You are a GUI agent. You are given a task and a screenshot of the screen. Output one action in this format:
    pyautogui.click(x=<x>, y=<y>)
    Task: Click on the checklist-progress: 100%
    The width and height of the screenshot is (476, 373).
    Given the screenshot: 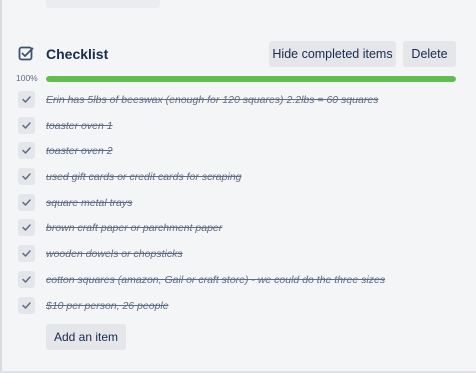 What is the action you would take?
    pyautogui.click(x=237, y=78)
    